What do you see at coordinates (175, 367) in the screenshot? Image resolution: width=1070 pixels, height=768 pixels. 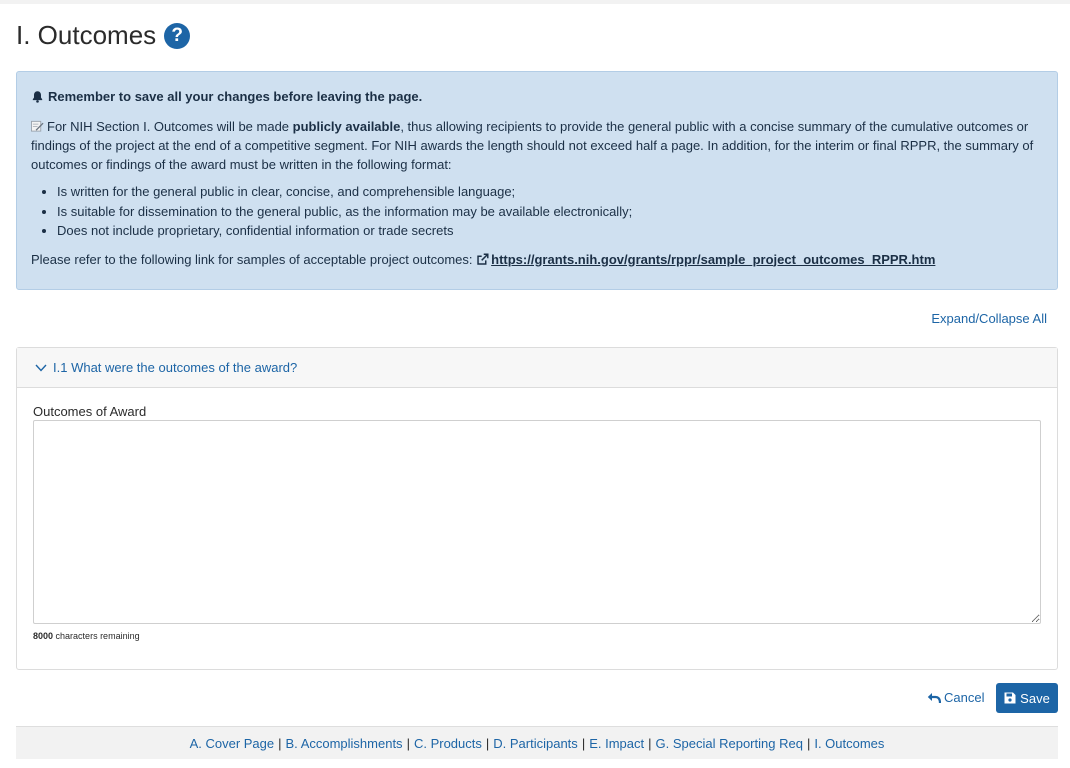 I see `section-title: I.1 What were the outcomes of the award?` at bounding box center [175, 367].